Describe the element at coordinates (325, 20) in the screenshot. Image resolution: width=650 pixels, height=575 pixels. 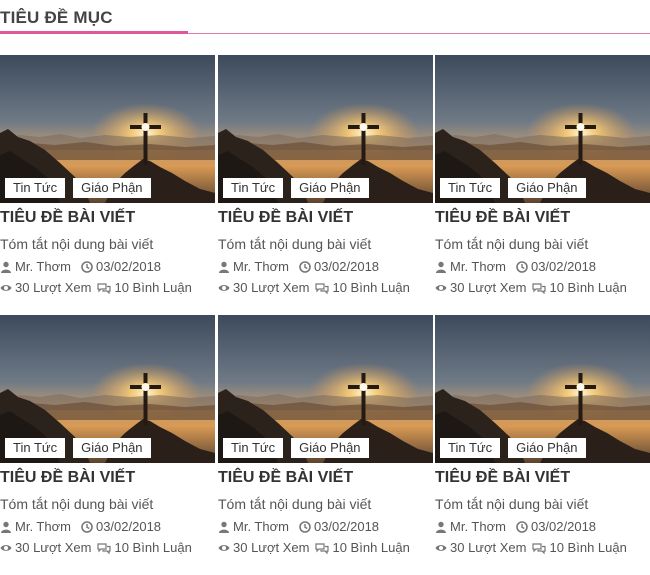
I see `section-header: TIÊU ĐỀ MỤC` at that location.